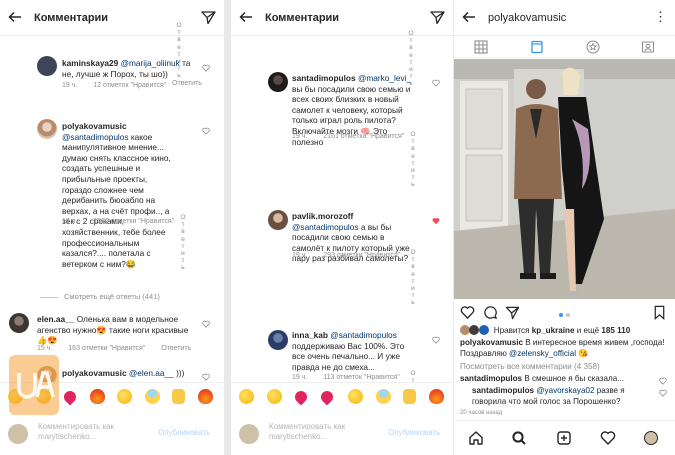 This screenshot has height=455, width=675. What do you see at coordinates (246, 396) in the screenshot?
I see `laughing-emoji-icon` at bounding box center [246, 396].